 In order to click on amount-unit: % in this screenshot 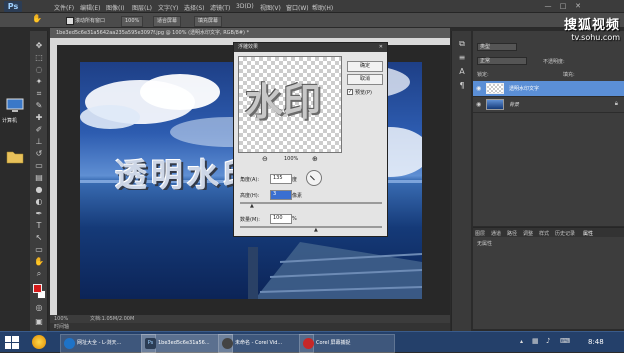, I will do `click(294, 219)`.